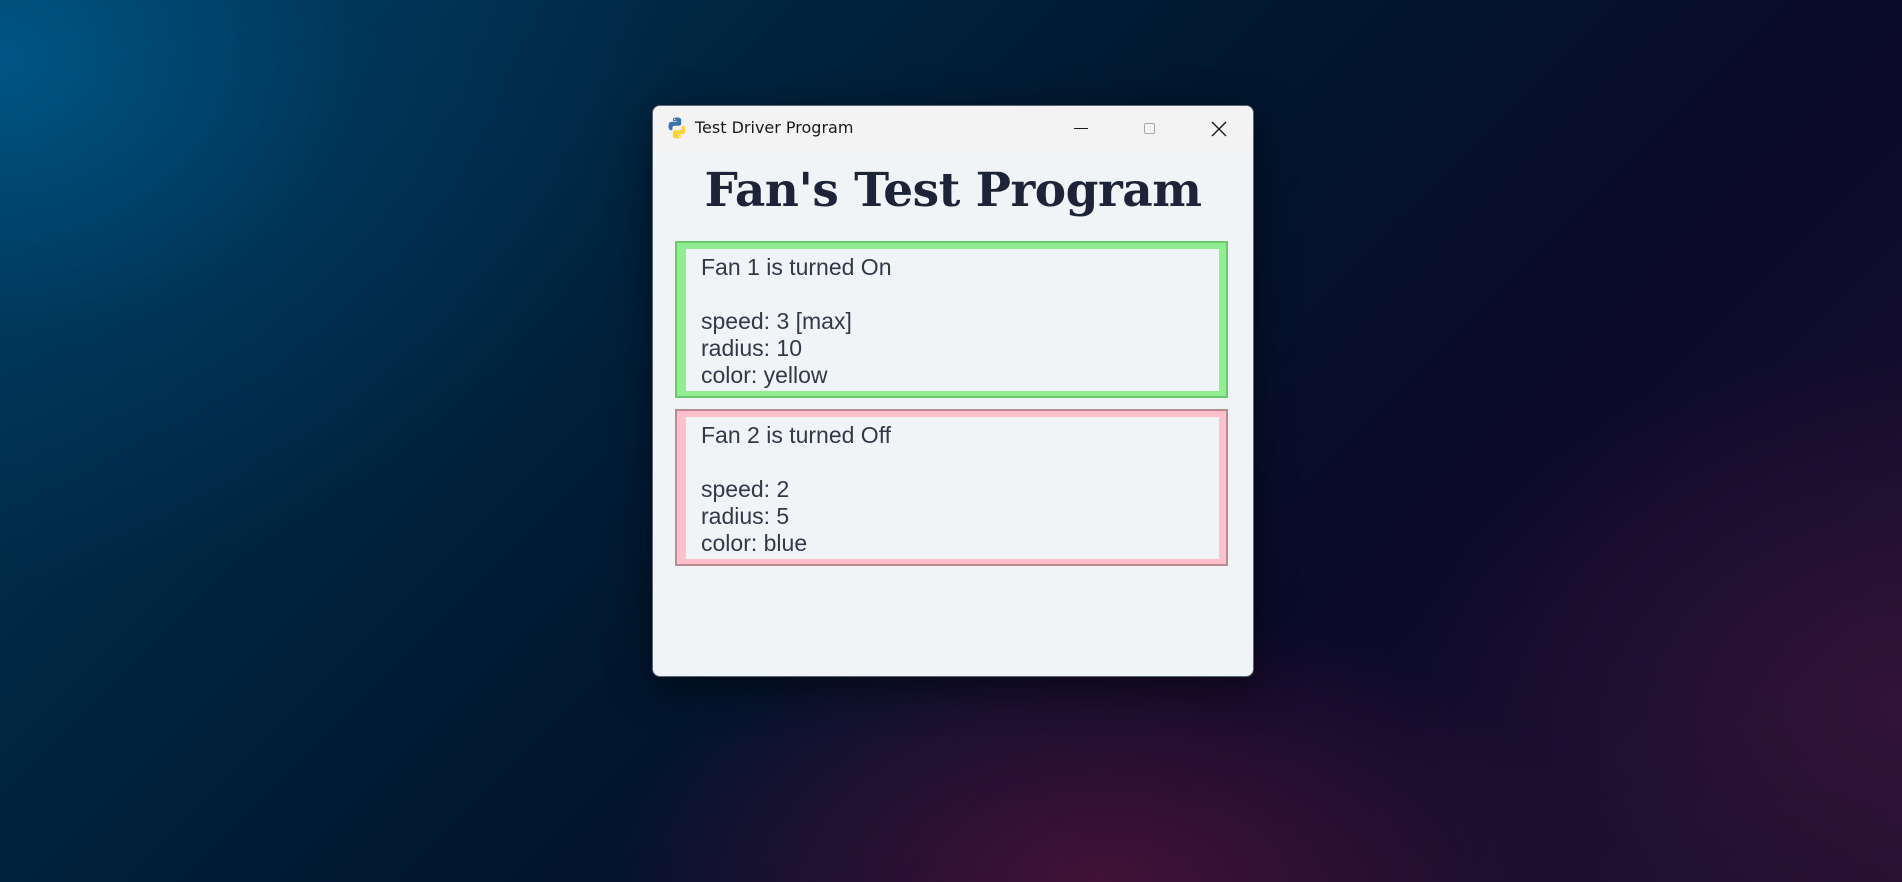  What do you see at coordinates (953, 128) in the screenshot?
I see `title-bar: Test Driver Program` at bounding box center [953, 128].